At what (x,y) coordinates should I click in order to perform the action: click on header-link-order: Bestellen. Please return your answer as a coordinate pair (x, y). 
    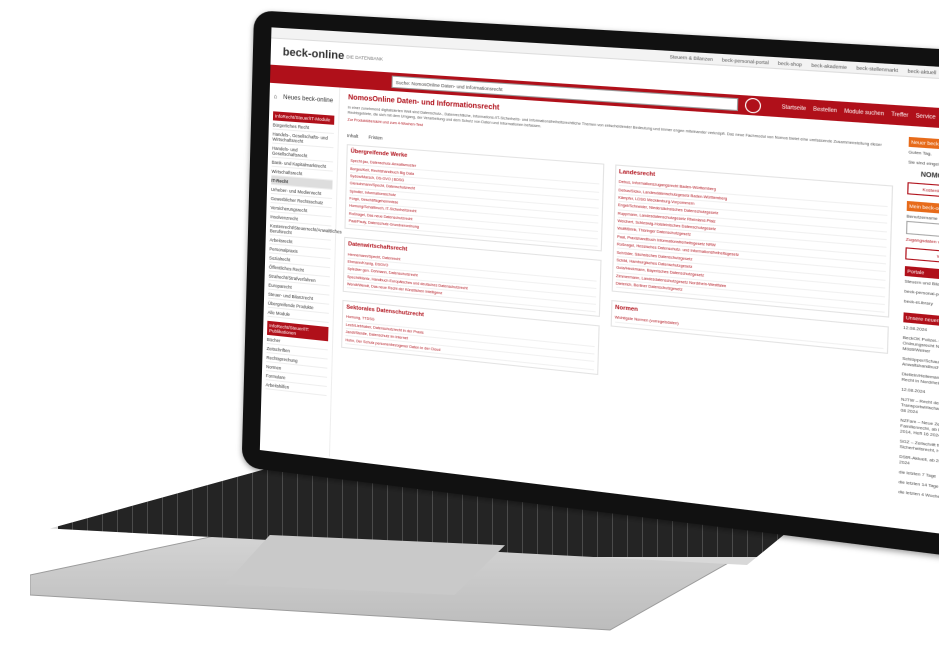
    Looking at the image, I should click on (825, 110).